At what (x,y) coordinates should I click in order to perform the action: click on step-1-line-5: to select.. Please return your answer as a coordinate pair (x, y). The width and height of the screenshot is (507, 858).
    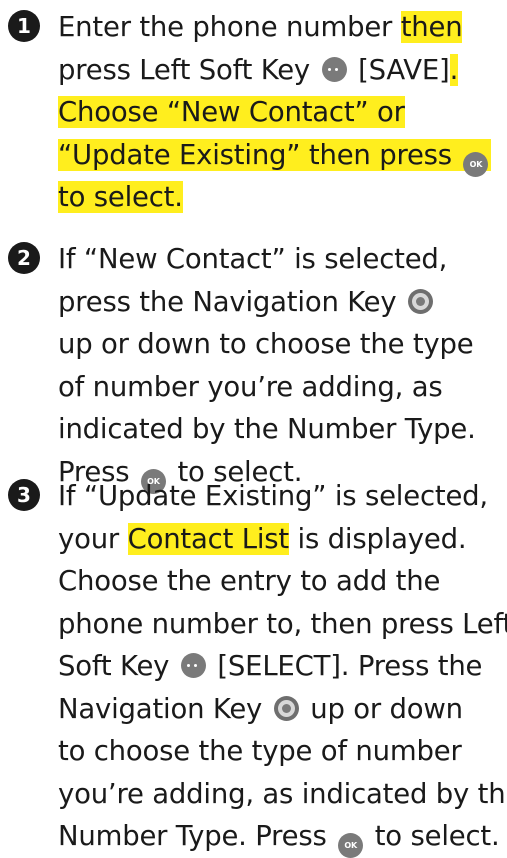
    Looking at the image, I should click on (278, 197).